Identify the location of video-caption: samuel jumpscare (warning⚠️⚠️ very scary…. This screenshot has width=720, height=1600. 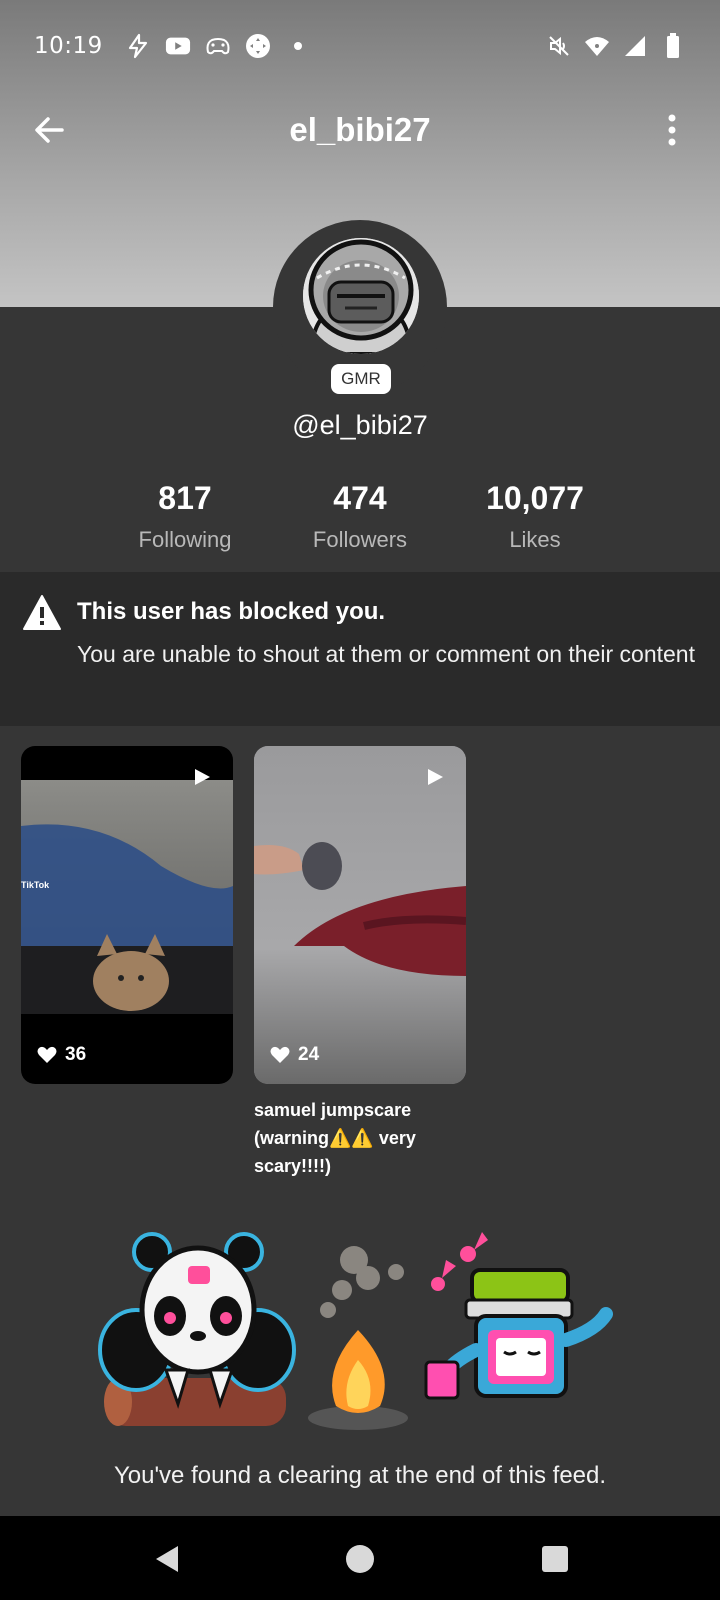
(359, 1138).